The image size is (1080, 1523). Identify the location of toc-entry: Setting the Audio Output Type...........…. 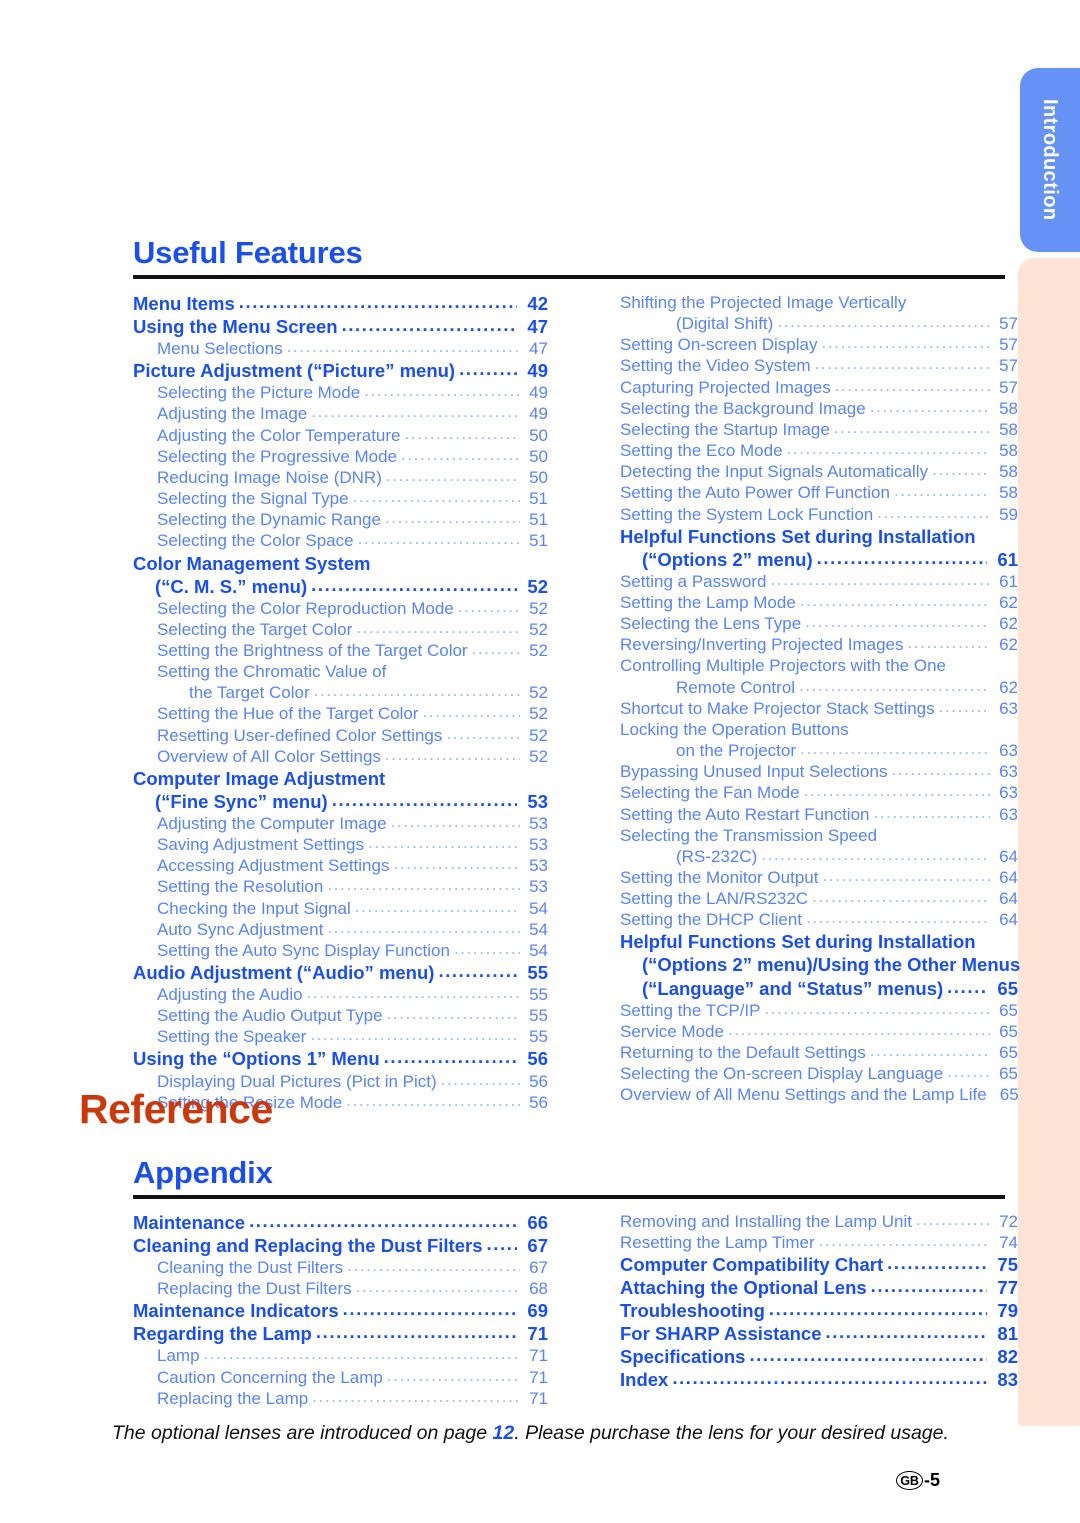
(340, 1015).